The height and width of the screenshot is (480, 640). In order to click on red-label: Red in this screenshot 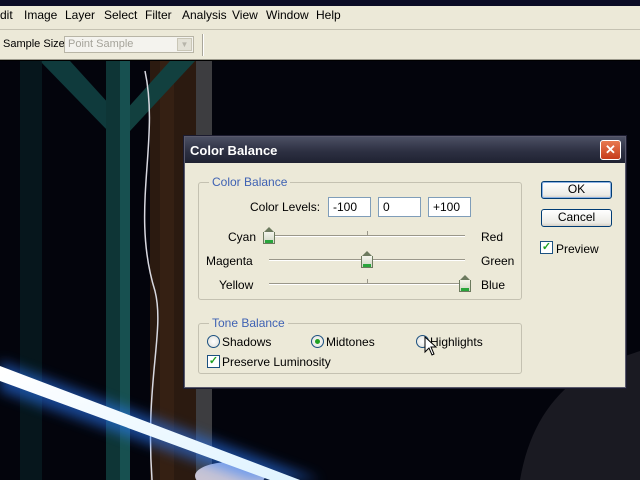, I will do `click(492, 237)`.